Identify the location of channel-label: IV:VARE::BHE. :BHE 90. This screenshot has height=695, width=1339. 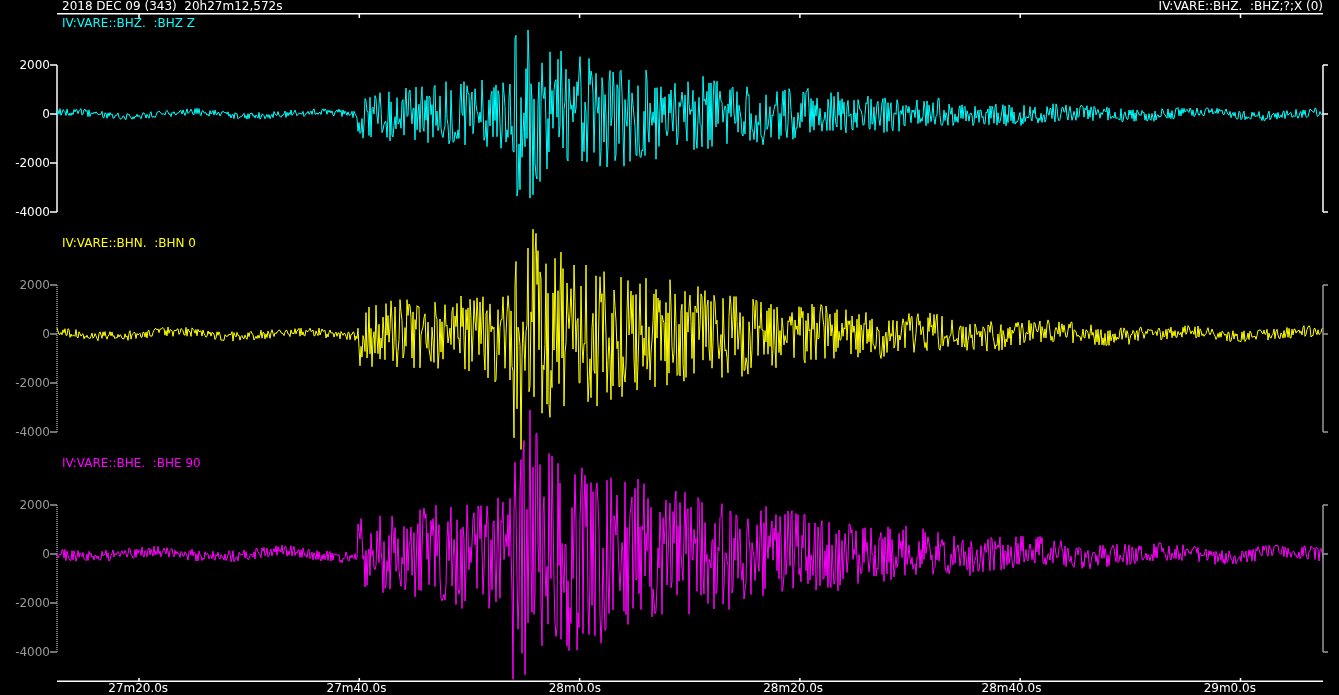
(131, 463).